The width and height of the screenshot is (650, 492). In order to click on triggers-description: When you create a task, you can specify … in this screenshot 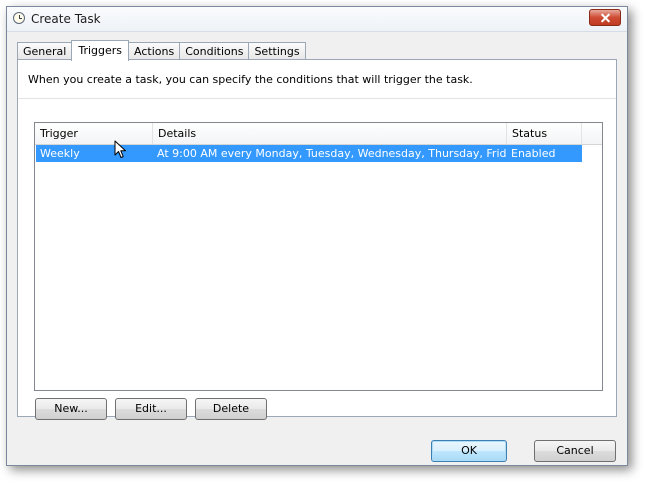, I will do `click(250, 79)`.